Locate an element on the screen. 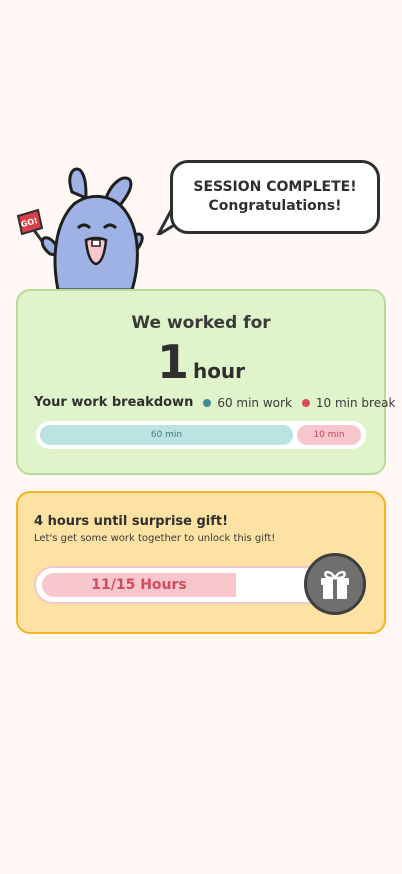 This screenshot has height=874, width=402. gift-icon is located at coordinates (335, 584).